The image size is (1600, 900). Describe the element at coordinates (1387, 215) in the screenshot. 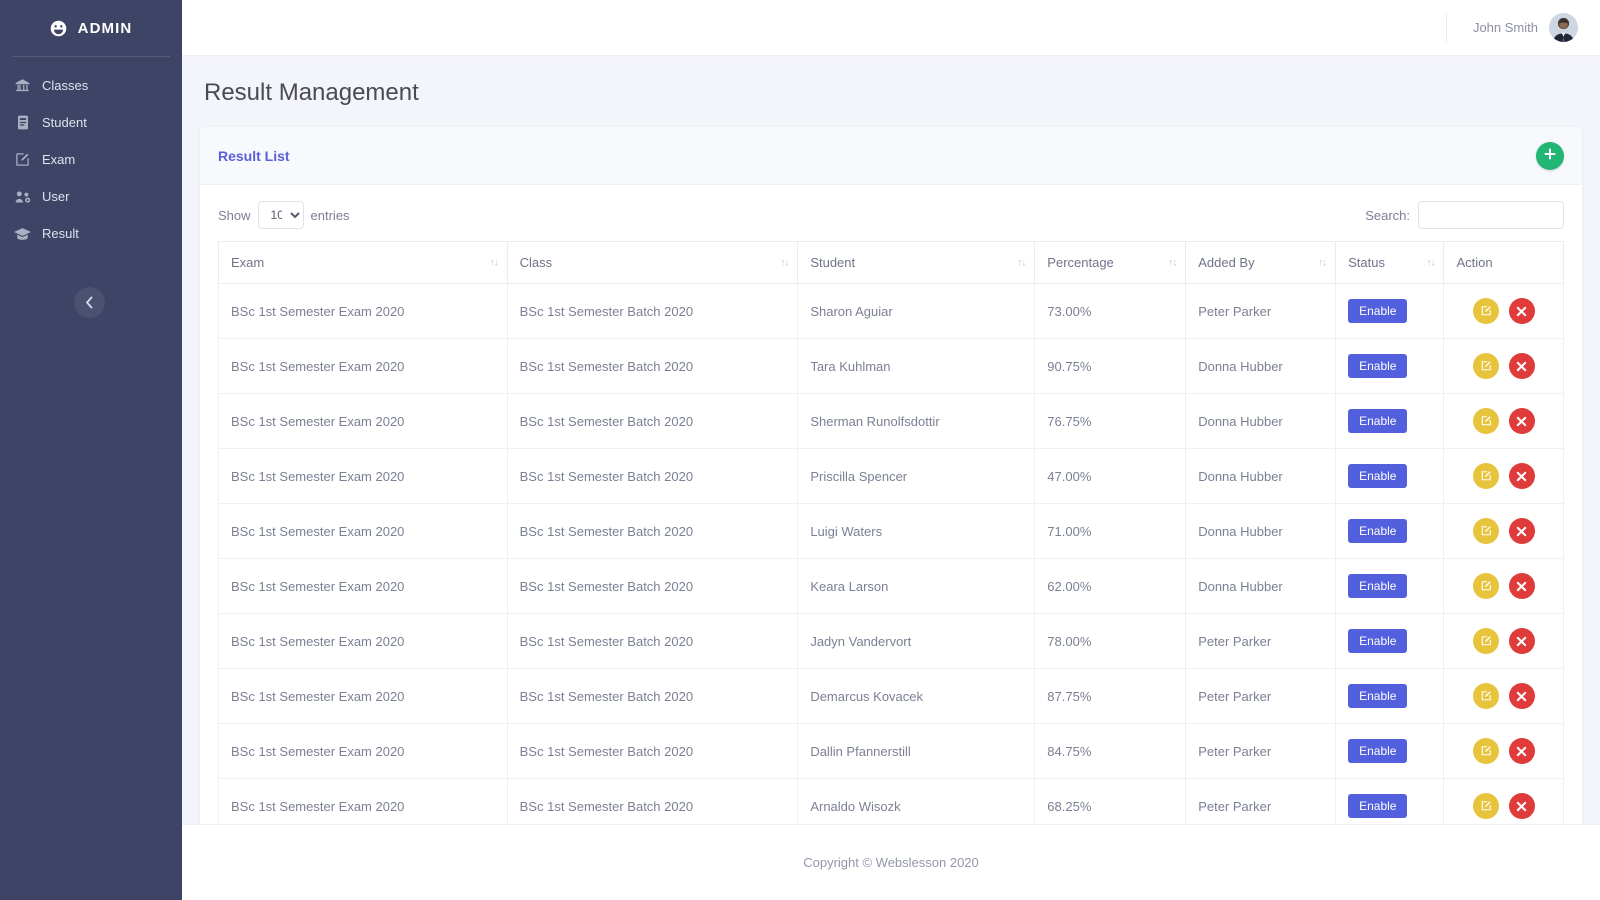

I see `search-label: Search:` at that location.